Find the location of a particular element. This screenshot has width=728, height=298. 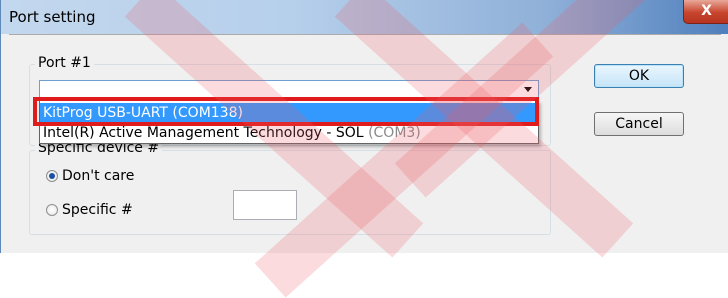

specific-number-input is located at coordinates (265, 205).